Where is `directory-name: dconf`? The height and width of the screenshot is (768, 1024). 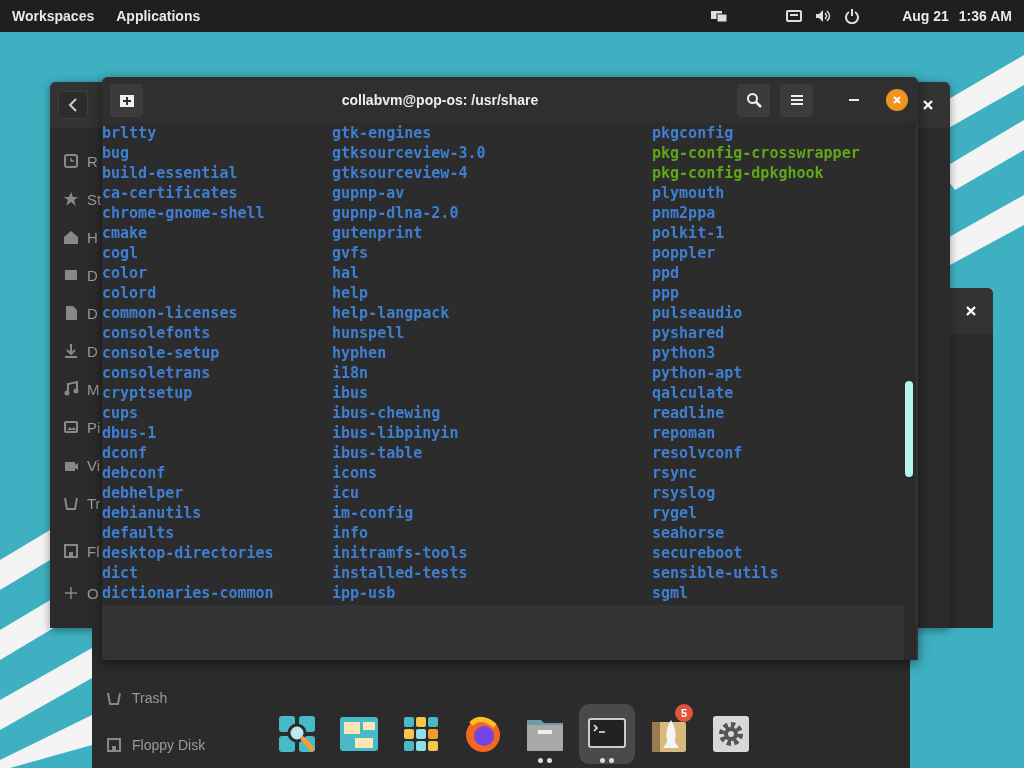
directory-name: dconf is located at coordinates (125, 453).